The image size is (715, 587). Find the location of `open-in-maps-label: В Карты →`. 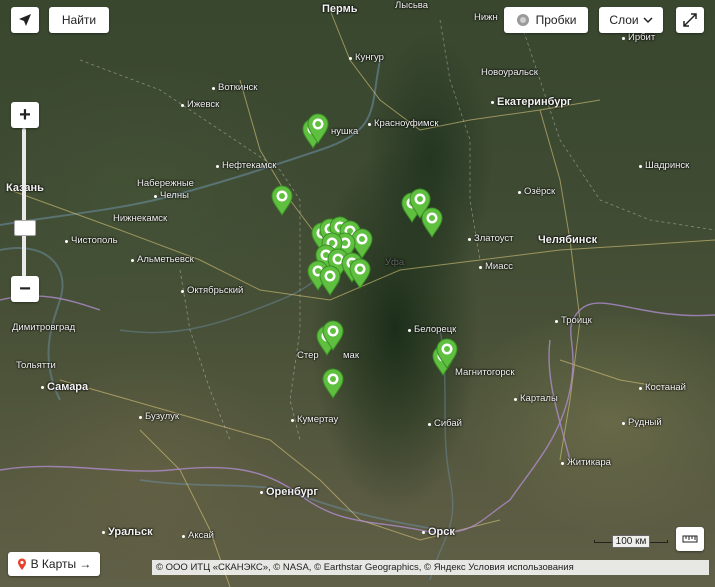

open-in-maps-label: В Карты → is located at coordinates (61, 564).